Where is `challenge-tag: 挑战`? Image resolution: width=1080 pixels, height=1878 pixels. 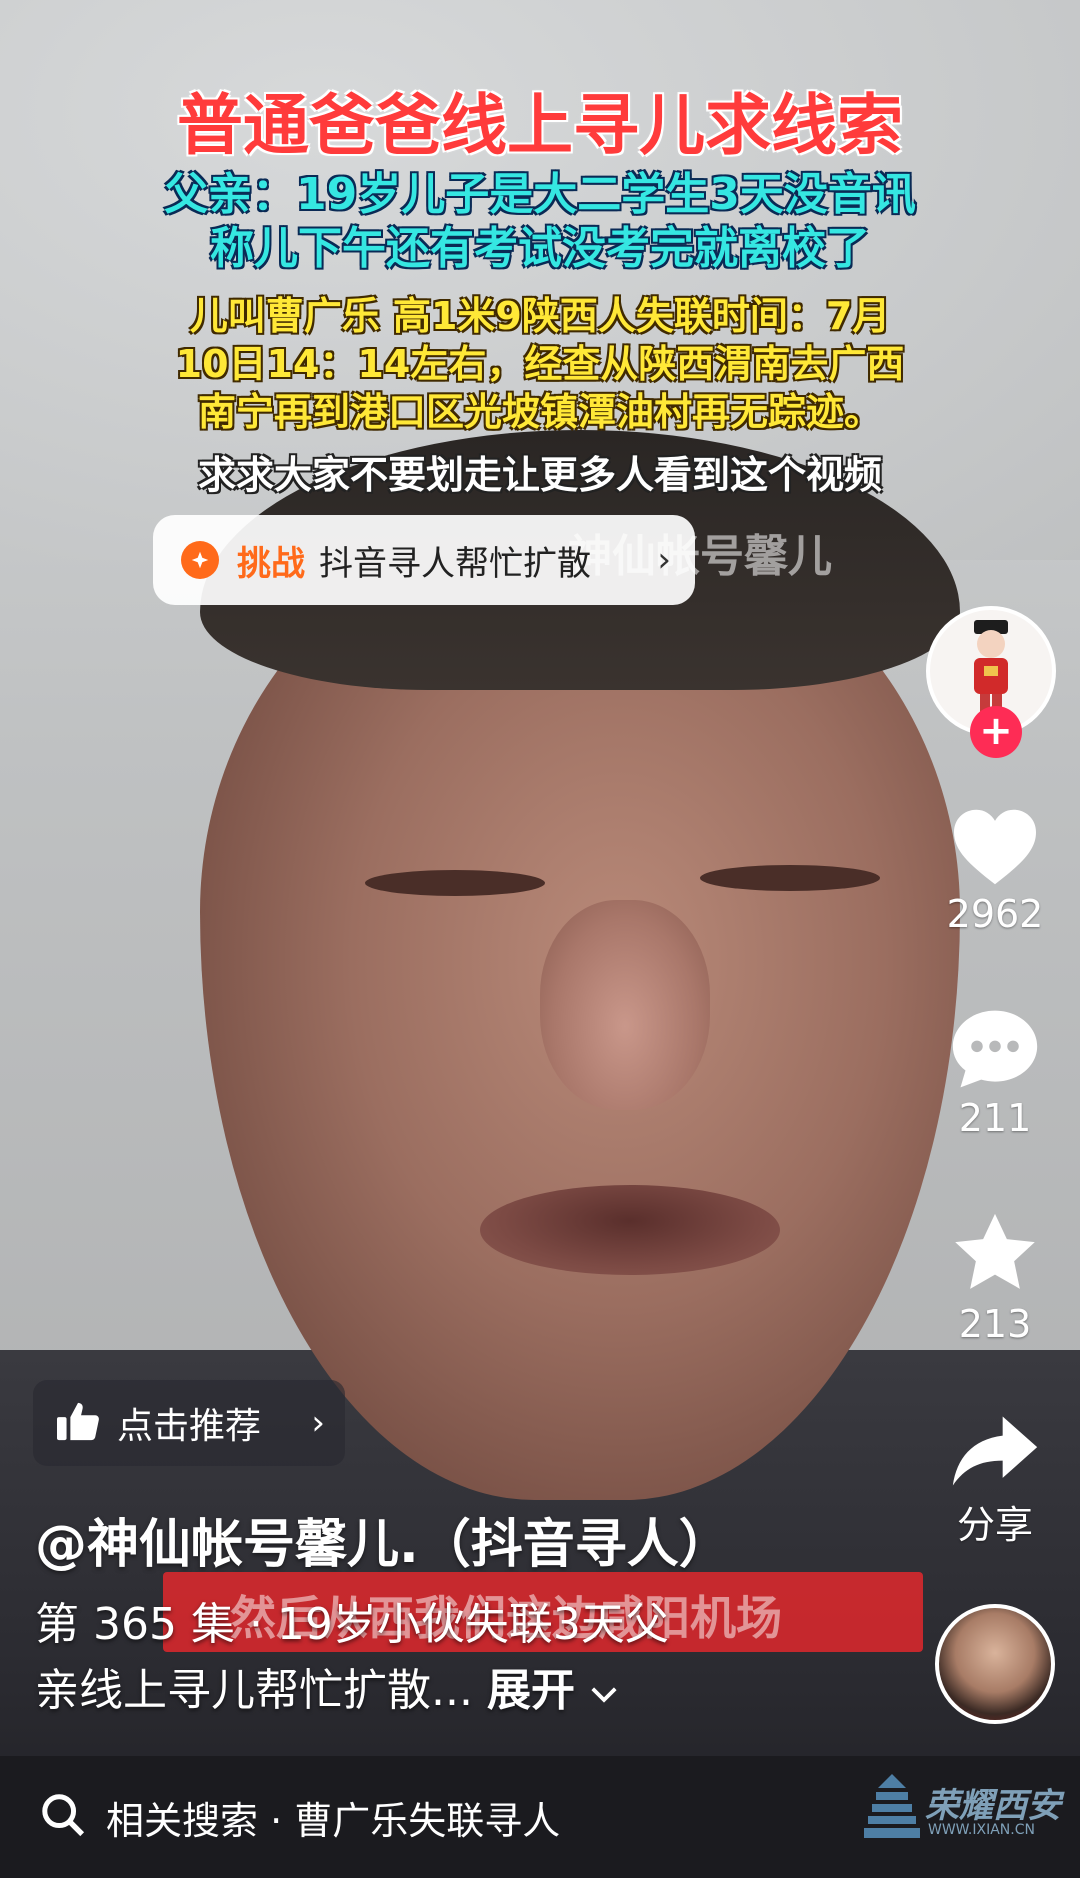
challenge-tag: 挑战 is located at coordinates (271, 563).